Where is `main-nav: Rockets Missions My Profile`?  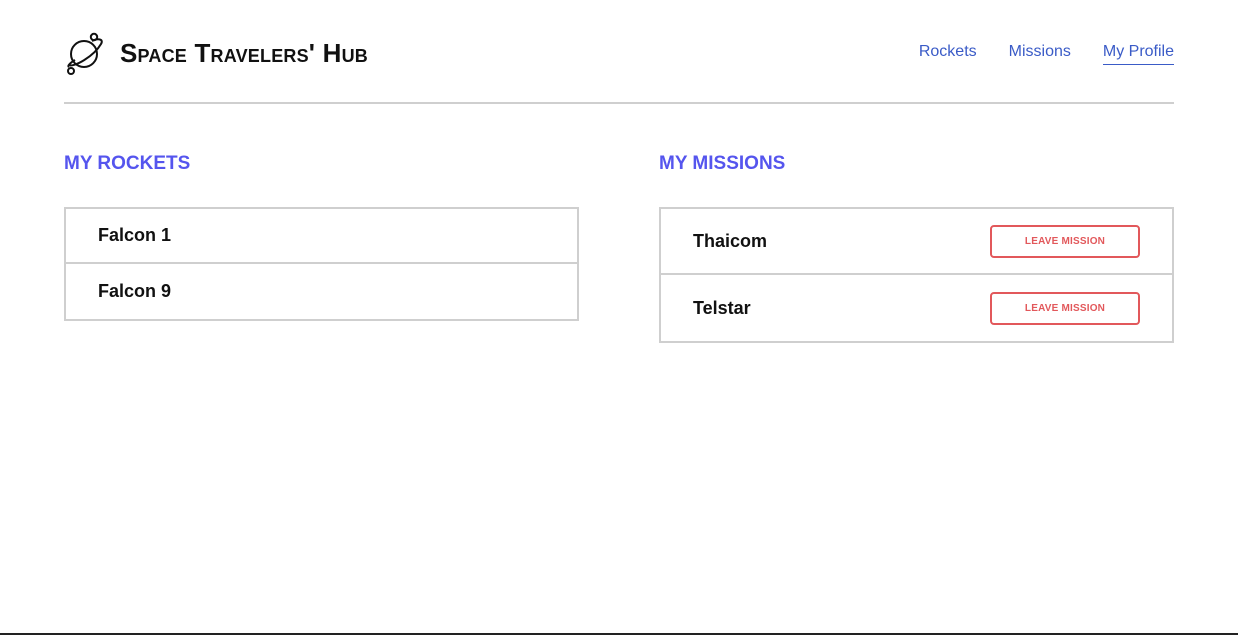
main-nav: Rockets Missions My Profile is located at coordinates (1030, 53).